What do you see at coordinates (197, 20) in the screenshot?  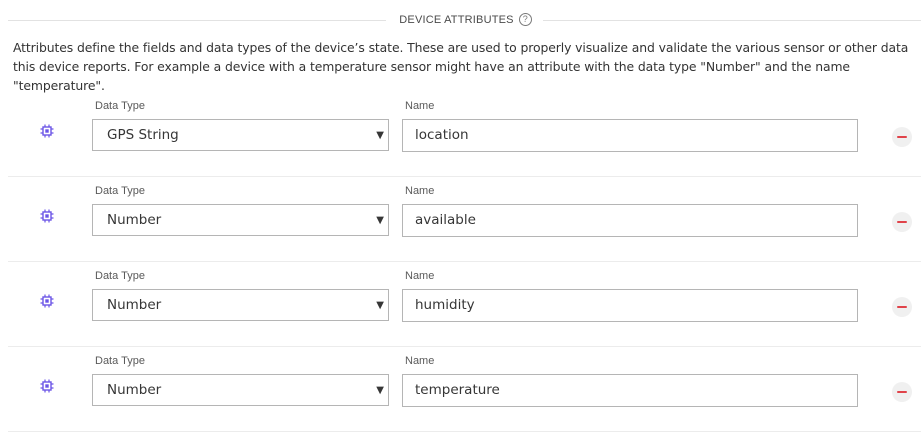 I see `header-rule-left` at bounding box center [197, 20].